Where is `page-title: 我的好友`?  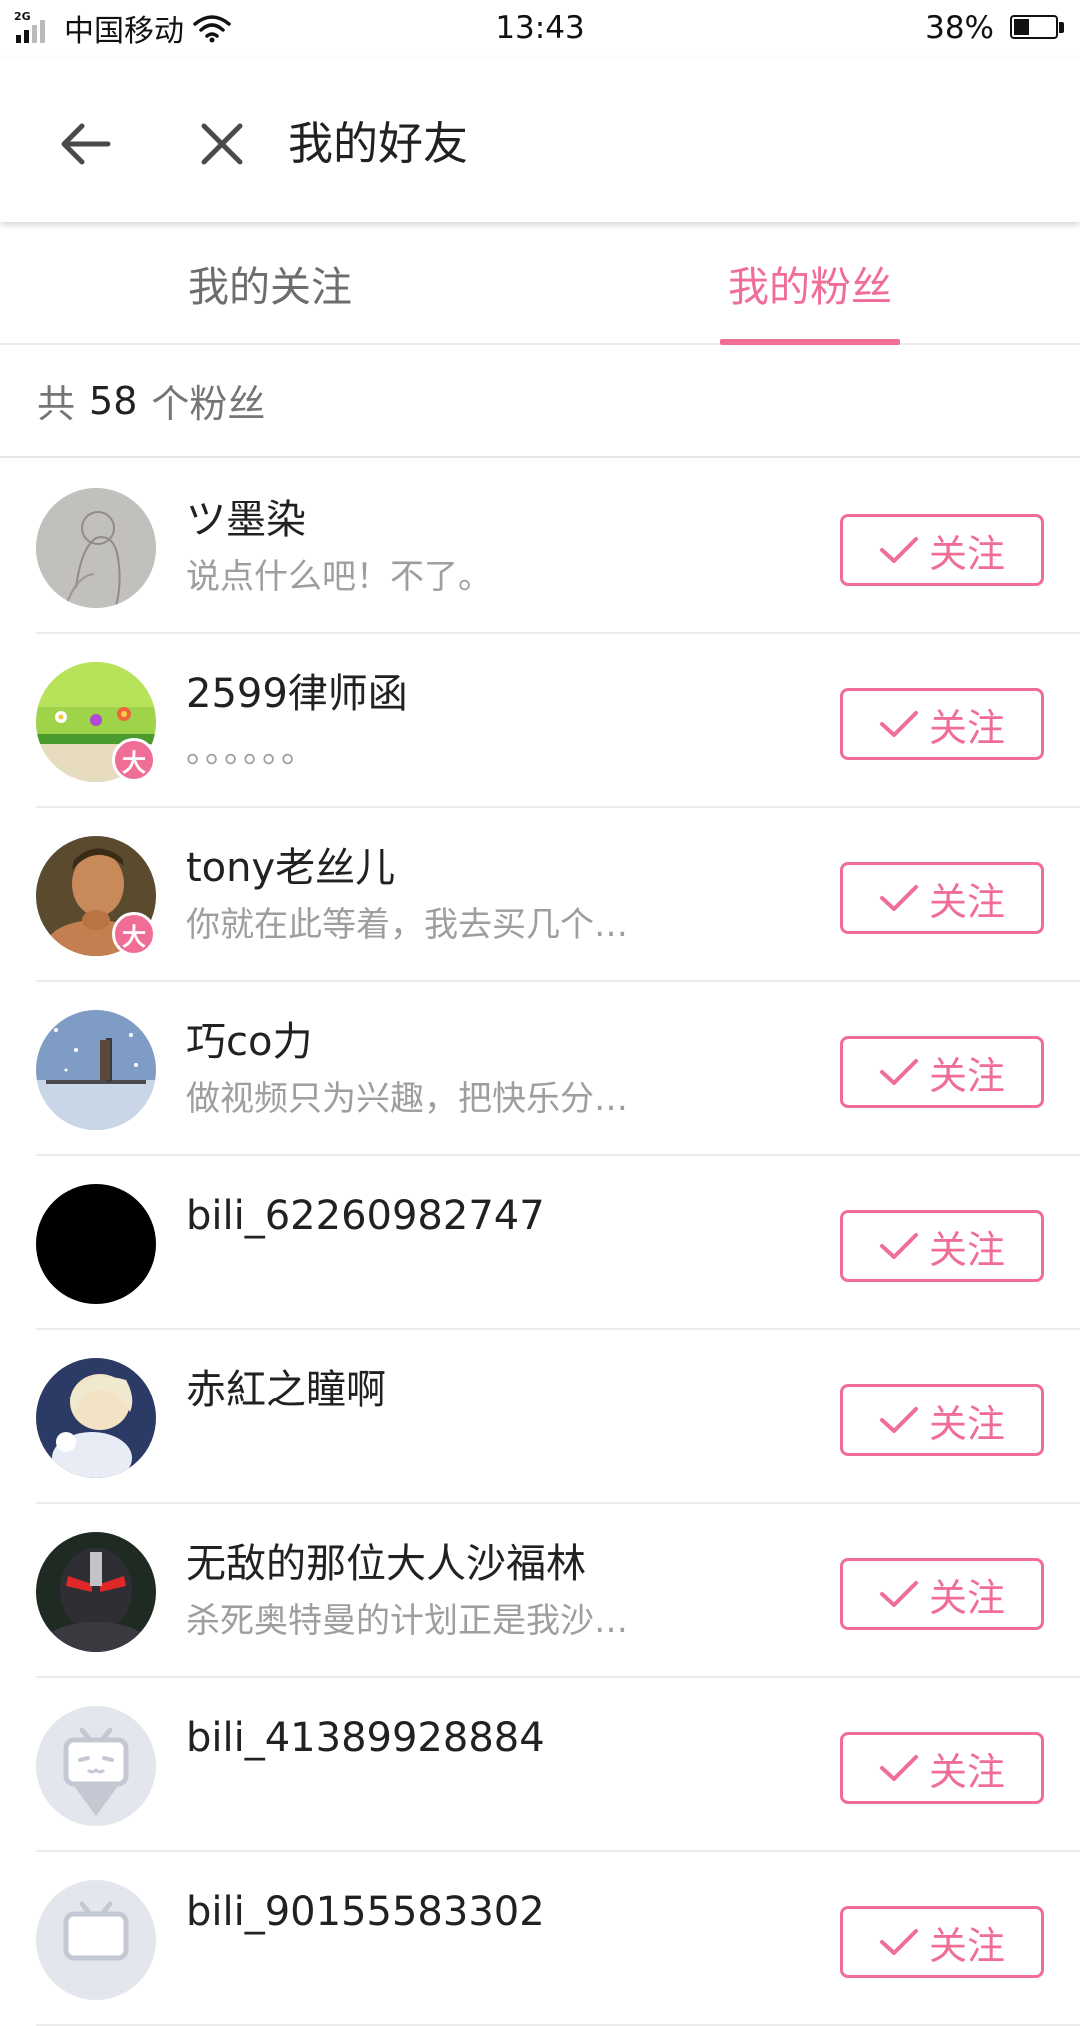 page-title: 我的好友 is located at coordinates (378, 143).